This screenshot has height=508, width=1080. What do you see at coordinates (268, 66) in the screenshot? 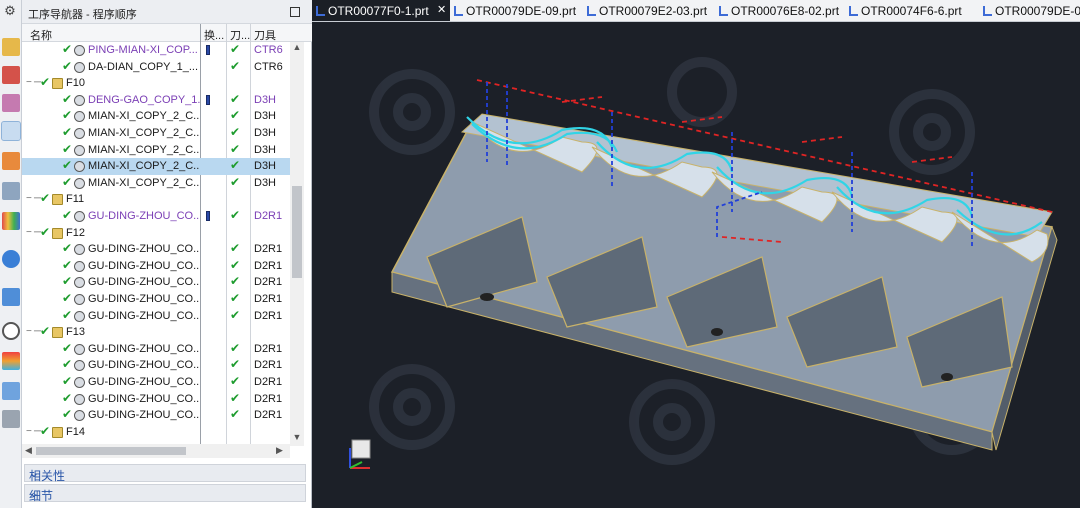
I see `tool-name: CTR6` at bounding box center [268, 66].